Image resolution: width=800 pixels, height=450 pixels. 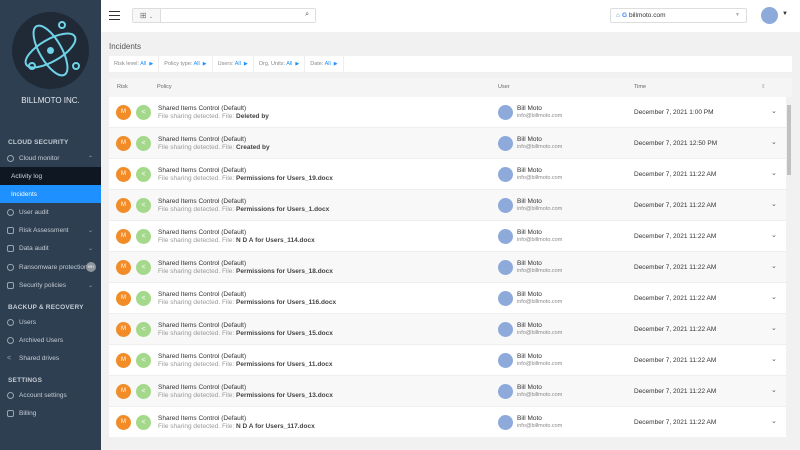 What do you see at coordinates (238, 15) in the screenshot?
I see `search-input` at bounding box center [238, 15].